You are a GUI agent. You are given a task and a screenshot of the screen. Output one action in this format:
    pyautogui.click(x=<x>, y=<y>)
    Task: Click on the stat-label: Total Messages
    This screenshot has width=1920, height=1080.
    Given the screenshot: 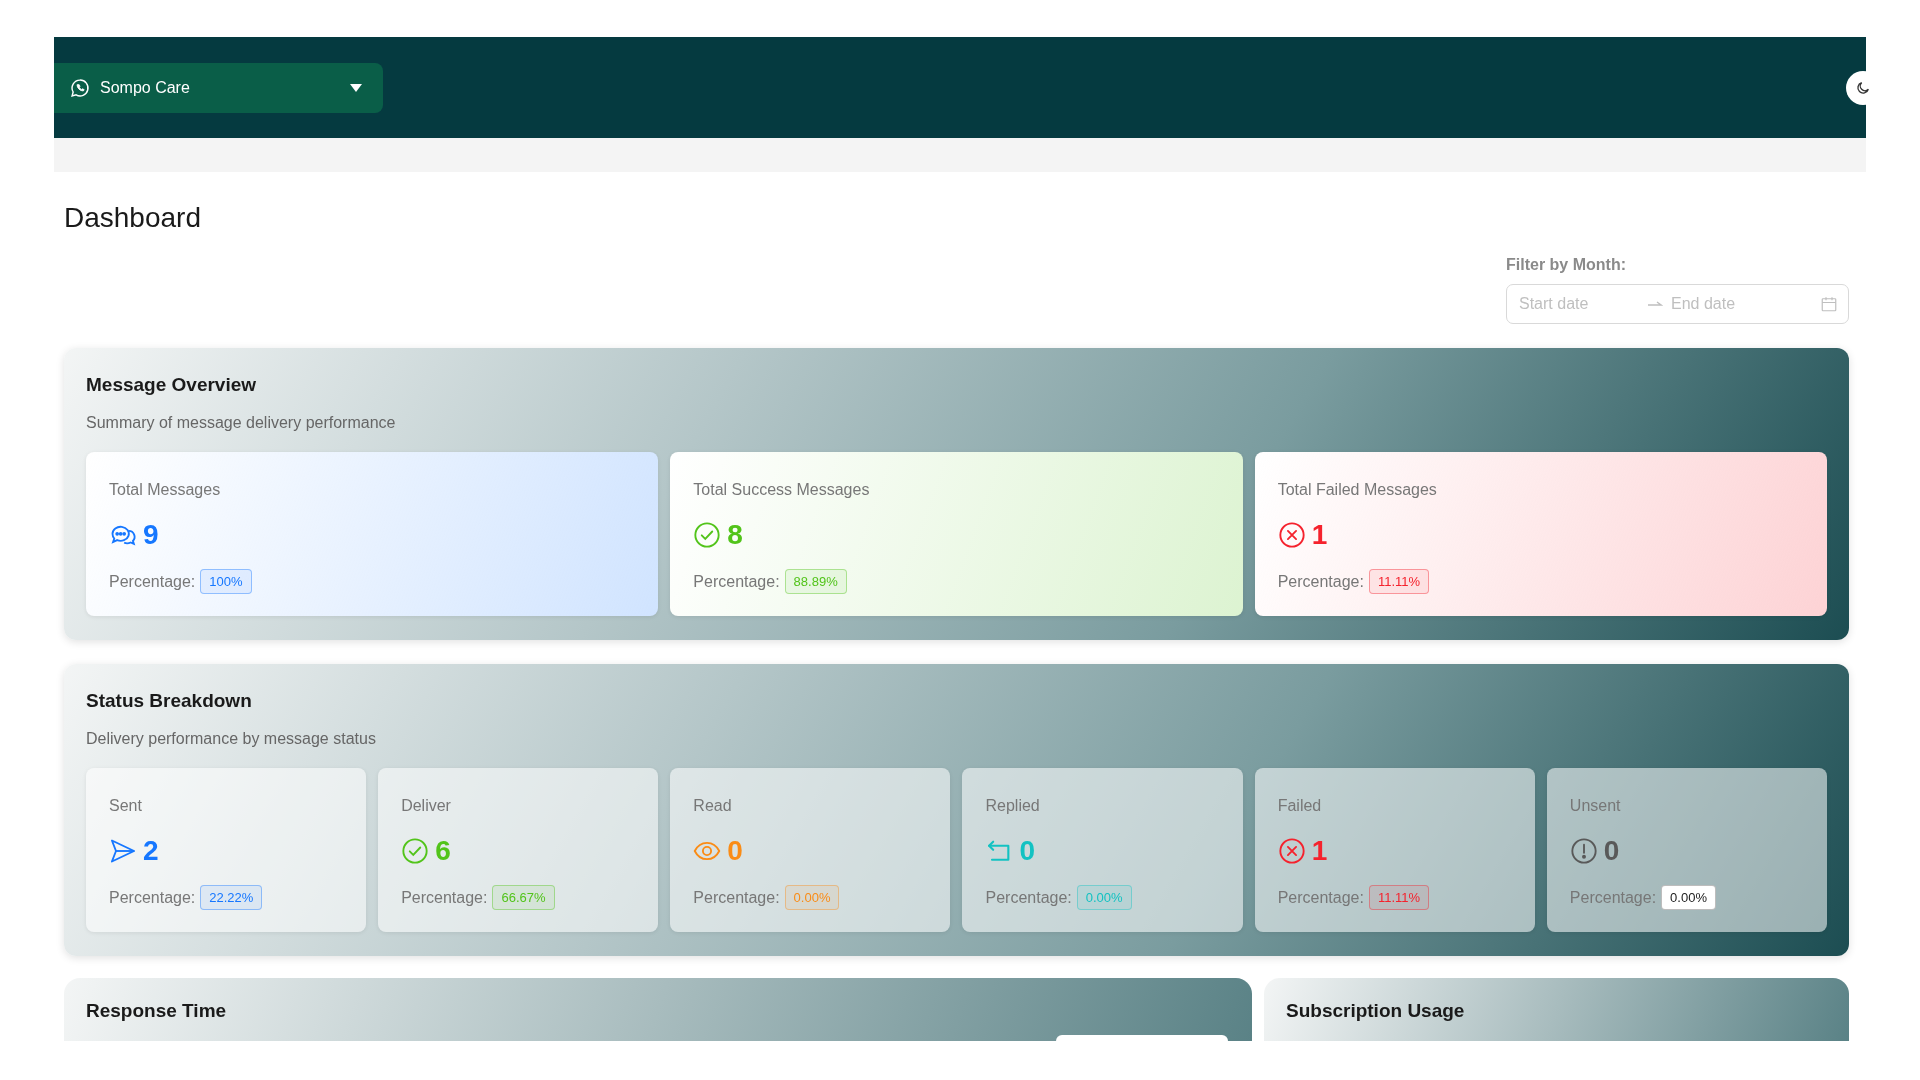 What is the action you would take?
    pyautogui.click(x=165, y=490)
    